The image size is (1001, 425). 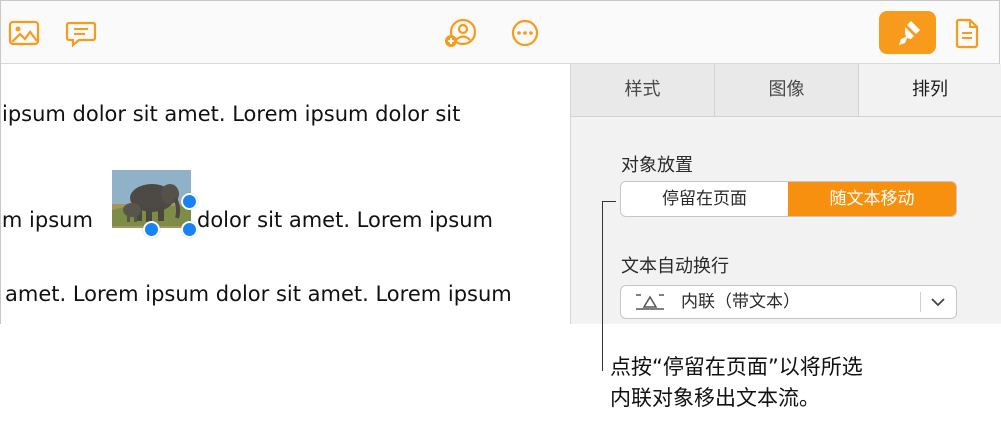 What do you see at coordinates (920, 302) in the screenshot?
I see `popup-divider` at bounding box center [920, 302].